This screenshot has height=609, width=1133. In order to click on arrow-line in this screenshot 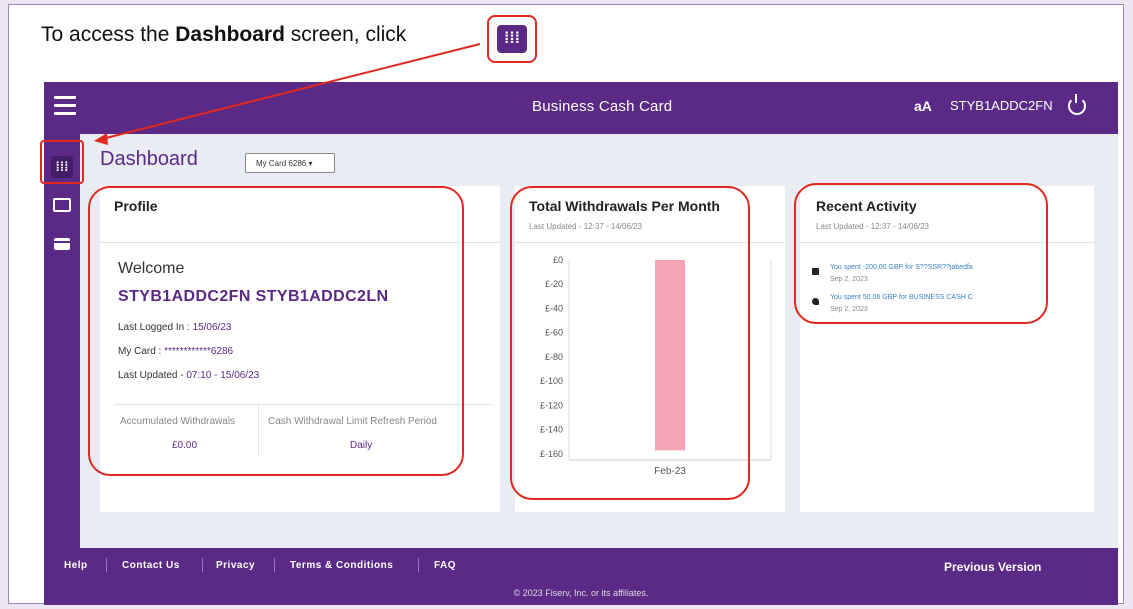, I will do `click(289, 92)`.